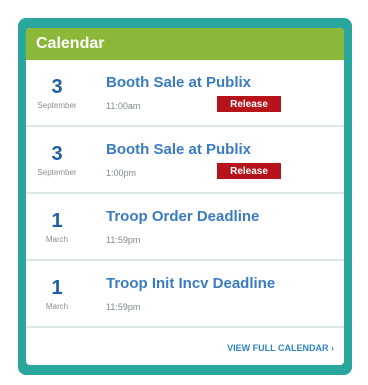 This screenshot has width=368, height=385. I want to click on calendar-title: Calendar, so click(70, 43).